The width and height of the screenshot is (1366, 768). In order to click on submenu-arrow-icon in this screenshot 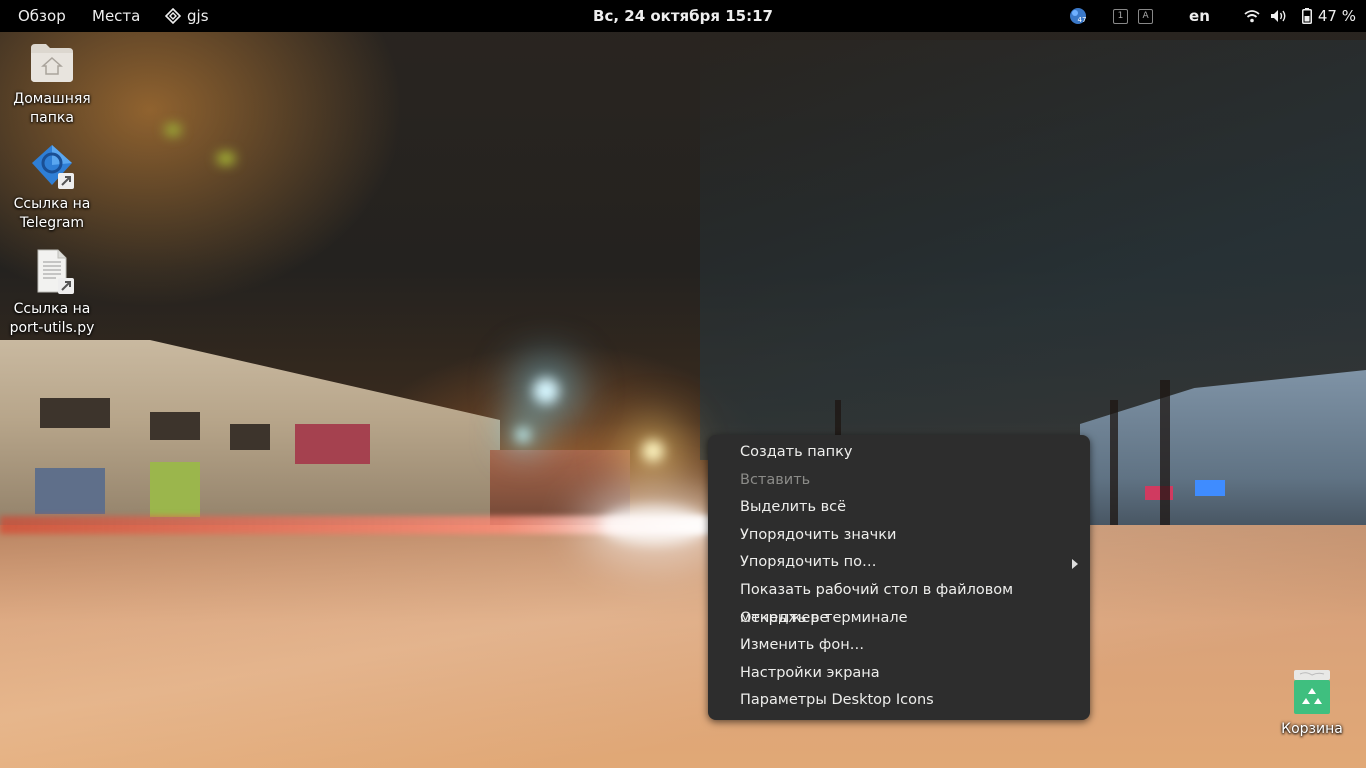, I will do `click(1075, 564)`.